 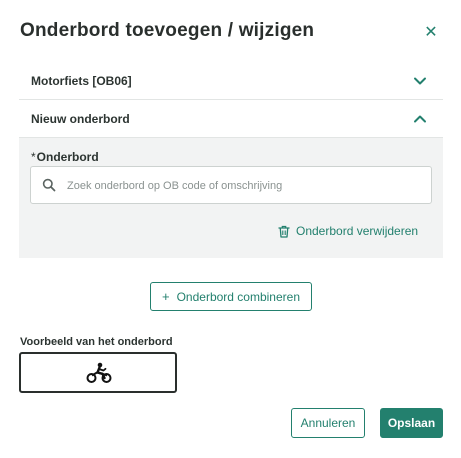 I want to click on accordion-item-nieuw-onderbord: Nieuw onderbord, so click(x=231, y=119).